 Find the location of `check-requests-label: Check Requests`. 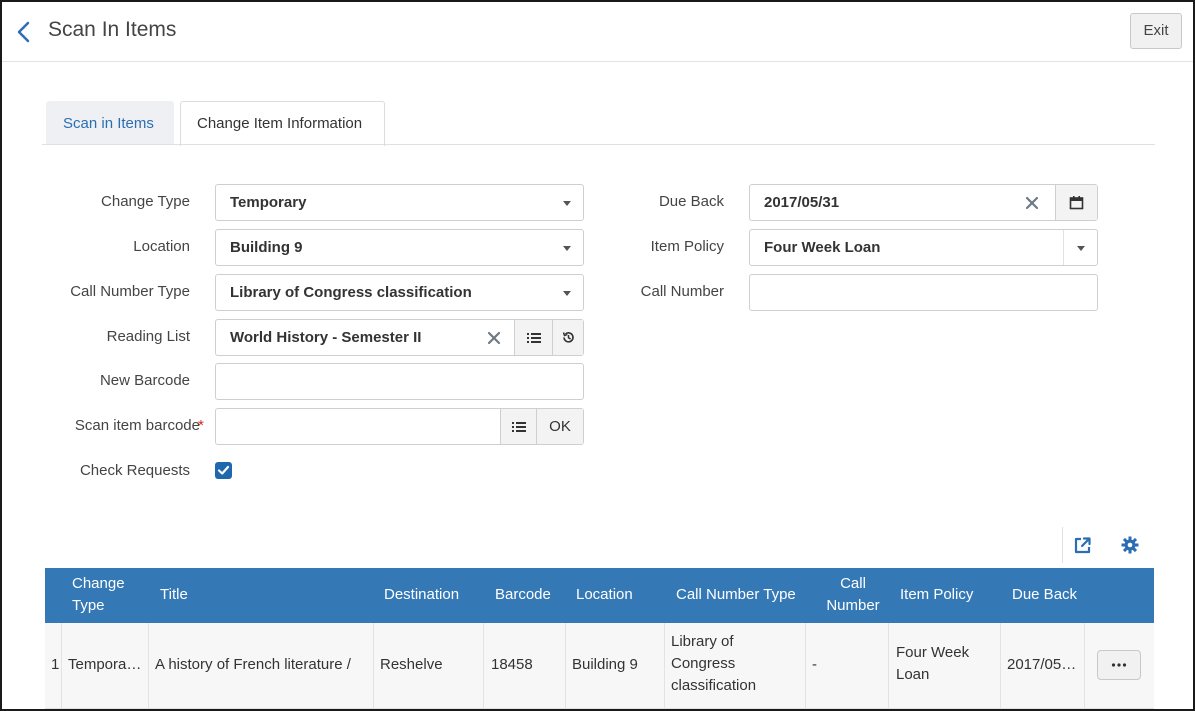

check-requests-label: Check Requests is located at coordinates (134, 470).